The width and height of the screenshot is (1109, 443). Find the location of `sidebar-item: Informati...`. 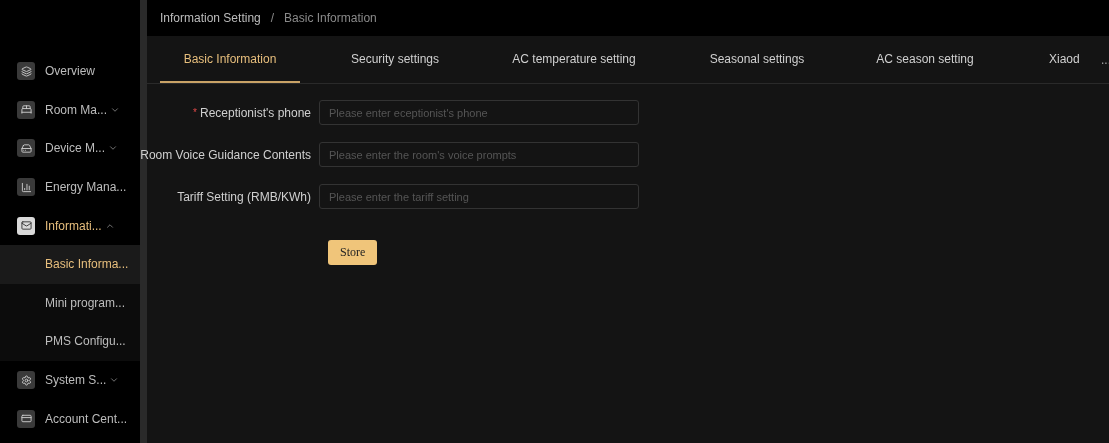

sidebar-item: Informati... is located at coordinates (80, 225).